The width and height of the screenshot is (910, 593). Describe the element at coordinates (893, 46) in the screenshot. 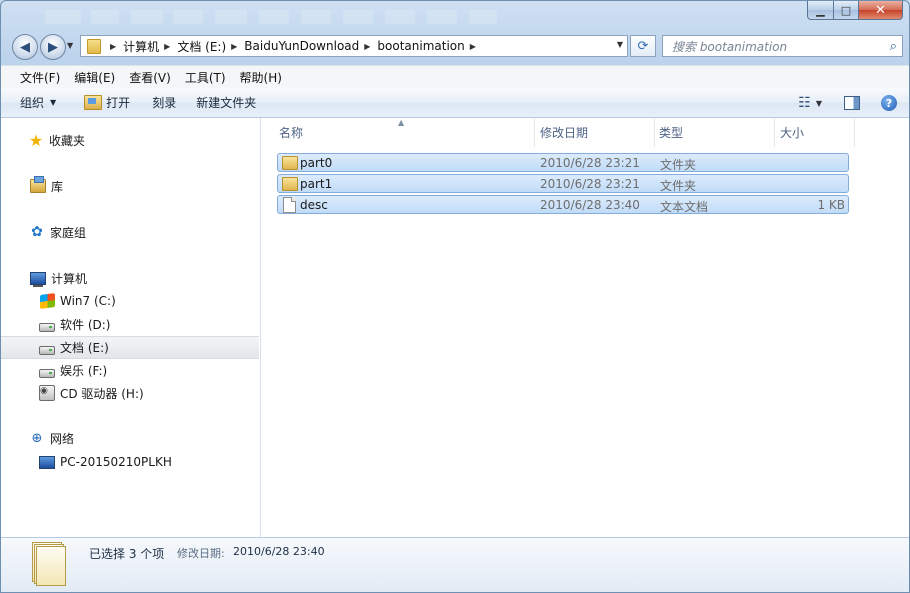

I see `search-icon: ⌕` at that location.